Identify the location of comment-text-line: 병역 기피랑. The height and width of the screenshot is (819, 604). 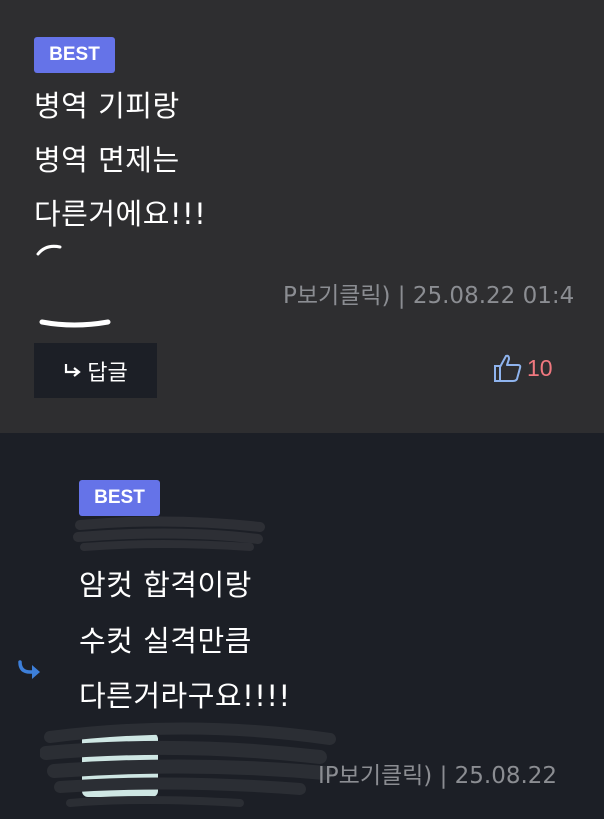
(107, 106).